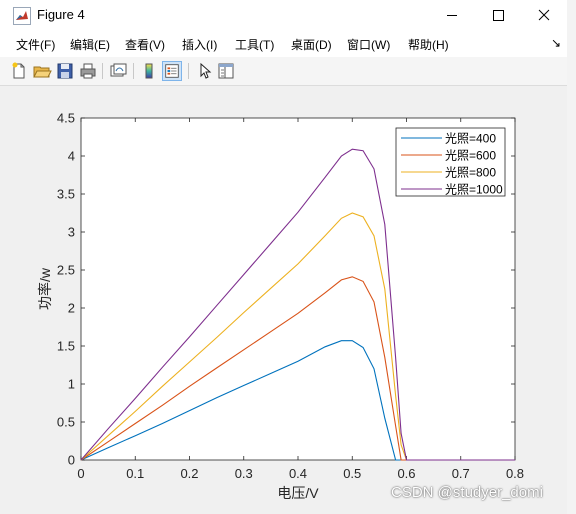 The height and width of the screenshot is (514, 576). Describe the element at coordinates (71, 460) in the screenshot. I see `y-tick-label: 0` at that location.